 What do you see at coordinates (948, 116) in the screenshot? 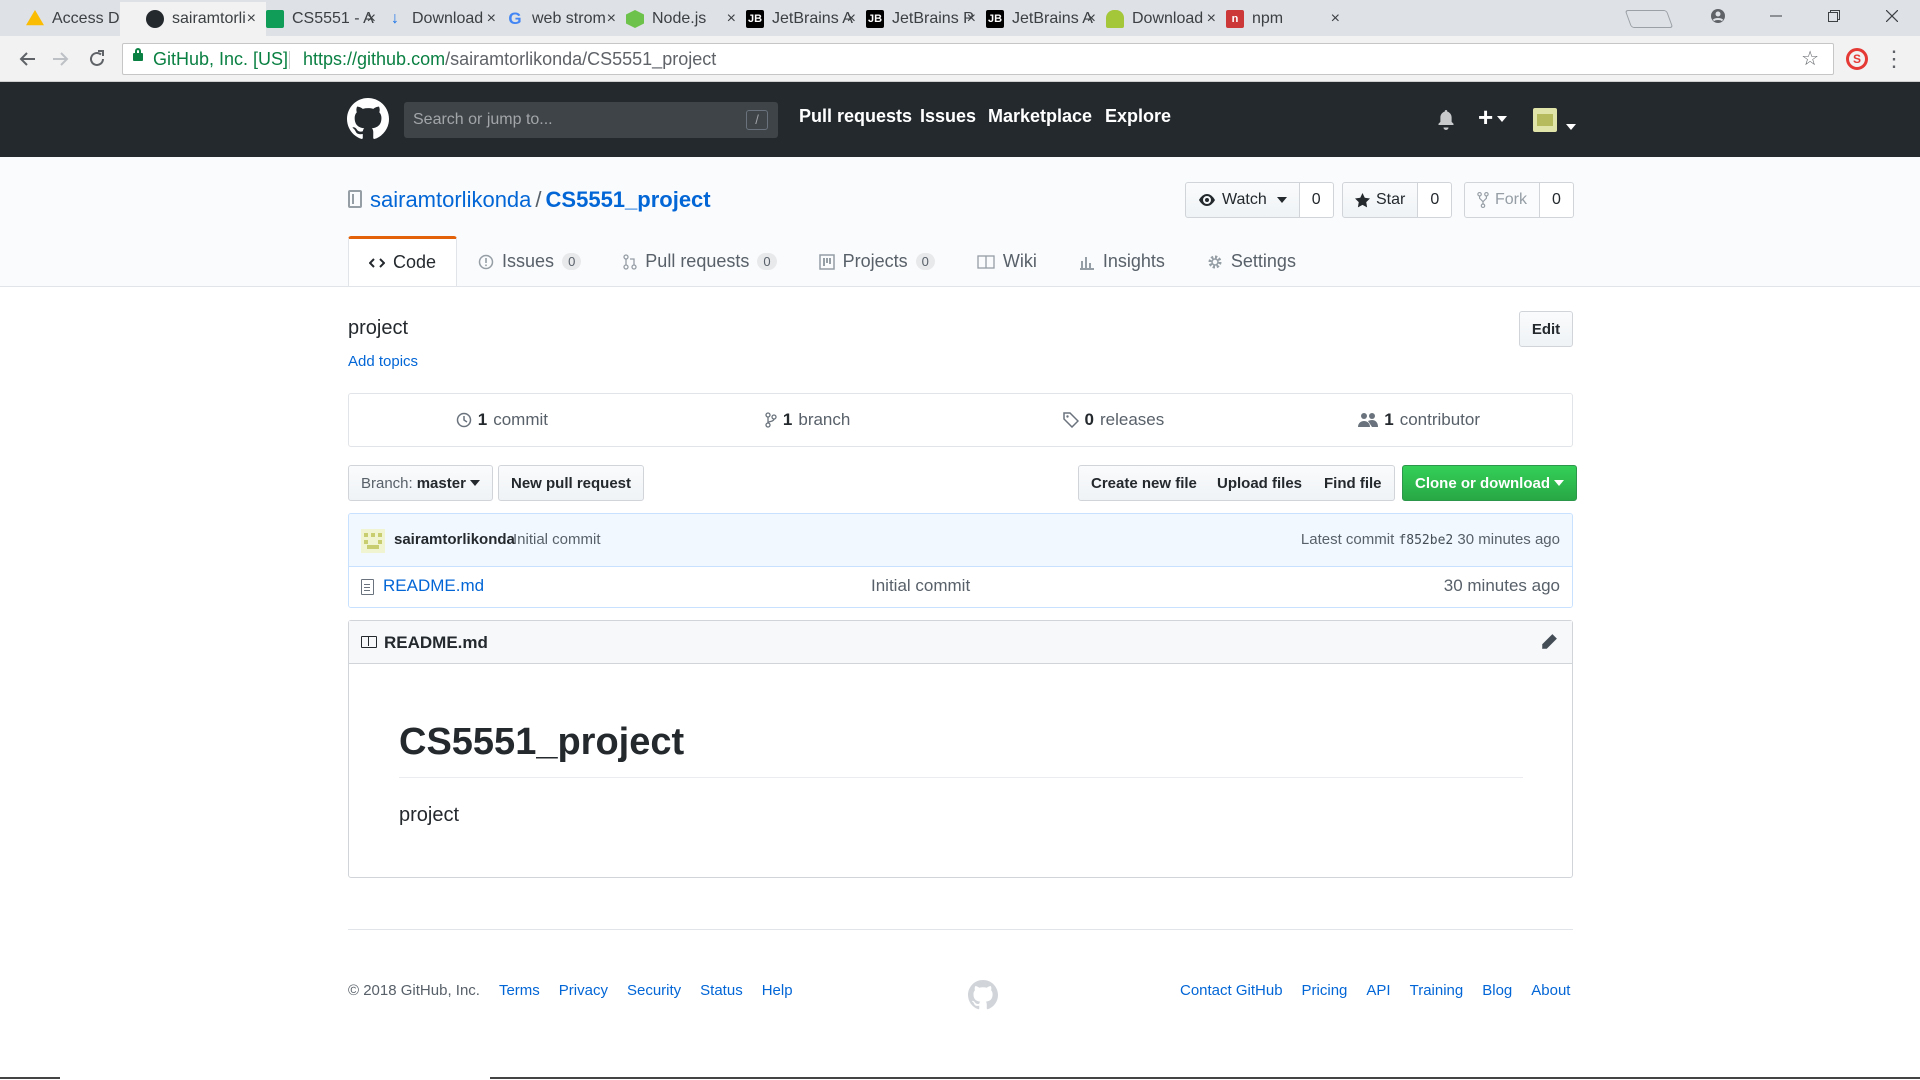
I see `nav-issues: Issues` at bounding box center [948, 116].